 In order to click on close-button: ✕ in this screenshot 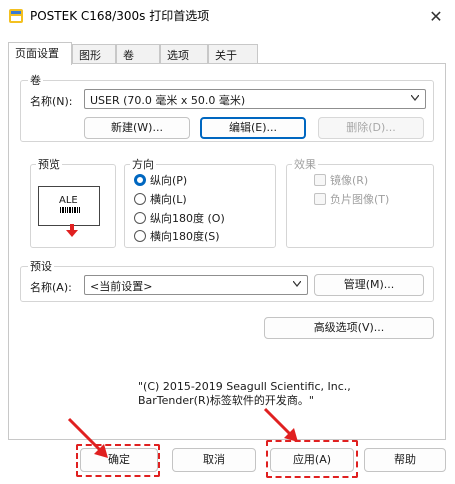, I will do `click(436, 16)`.